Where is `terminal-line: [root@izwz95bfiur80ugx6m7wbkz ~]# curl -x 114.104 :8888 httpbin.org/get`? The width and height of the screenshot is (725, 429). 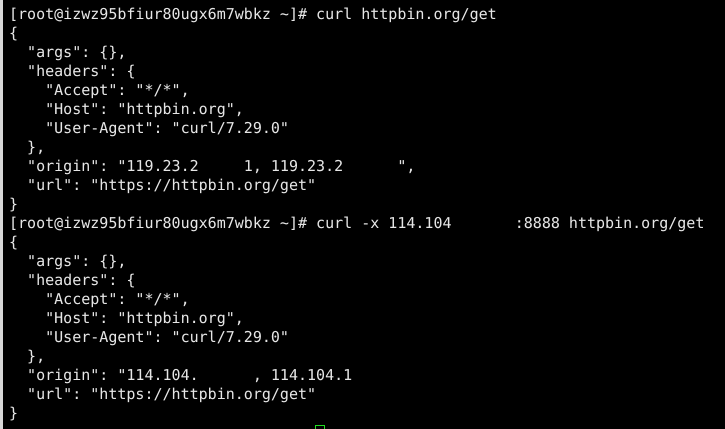
terminal-line: [root@izwz95bfiur80ugx6m7wbkz ~]# curl -x 114.104 :8888 httpbin.org/get is located at coordinates (356, 223).